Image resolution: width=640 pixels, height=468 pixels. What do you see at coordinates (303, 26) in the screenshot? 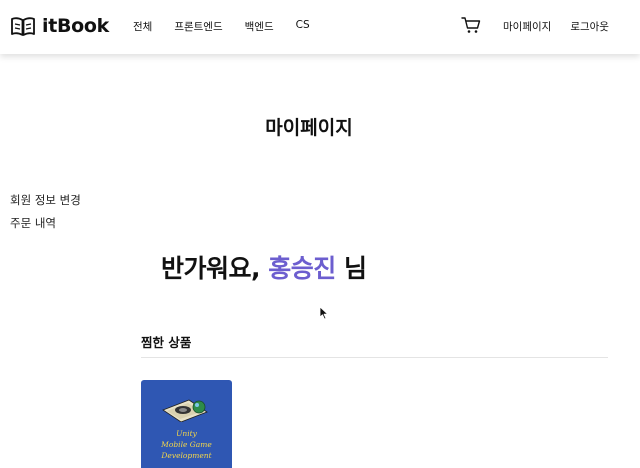
I see `nav-item-cs: CS` at bounding box center [303, 26].